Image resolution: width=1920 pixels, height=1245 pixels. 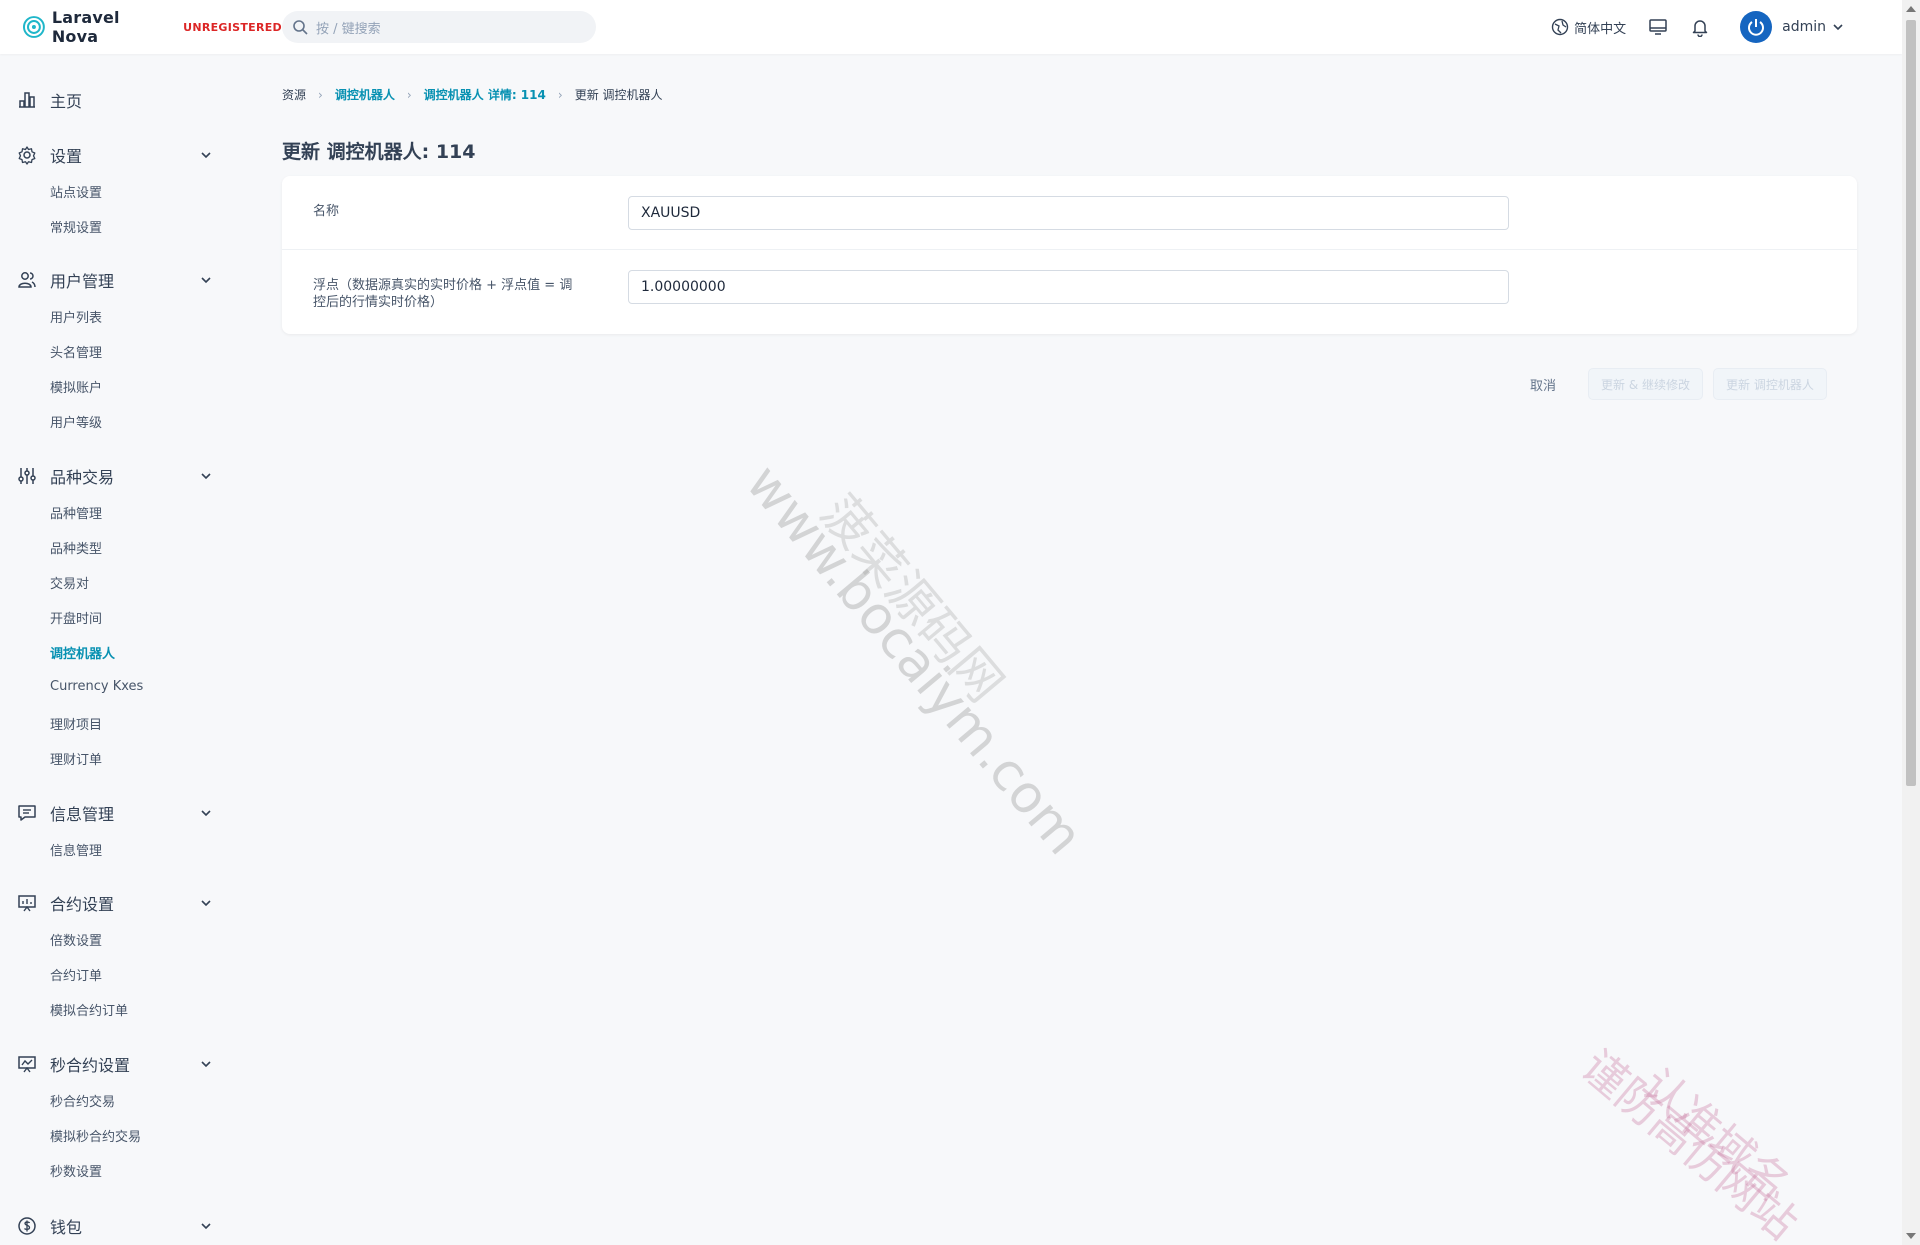 What do you see at coordinates (76, 974) in the screenshot?
I see `sidebar-item-contract-orders: 合约订单` at bounding box center [76, 974].